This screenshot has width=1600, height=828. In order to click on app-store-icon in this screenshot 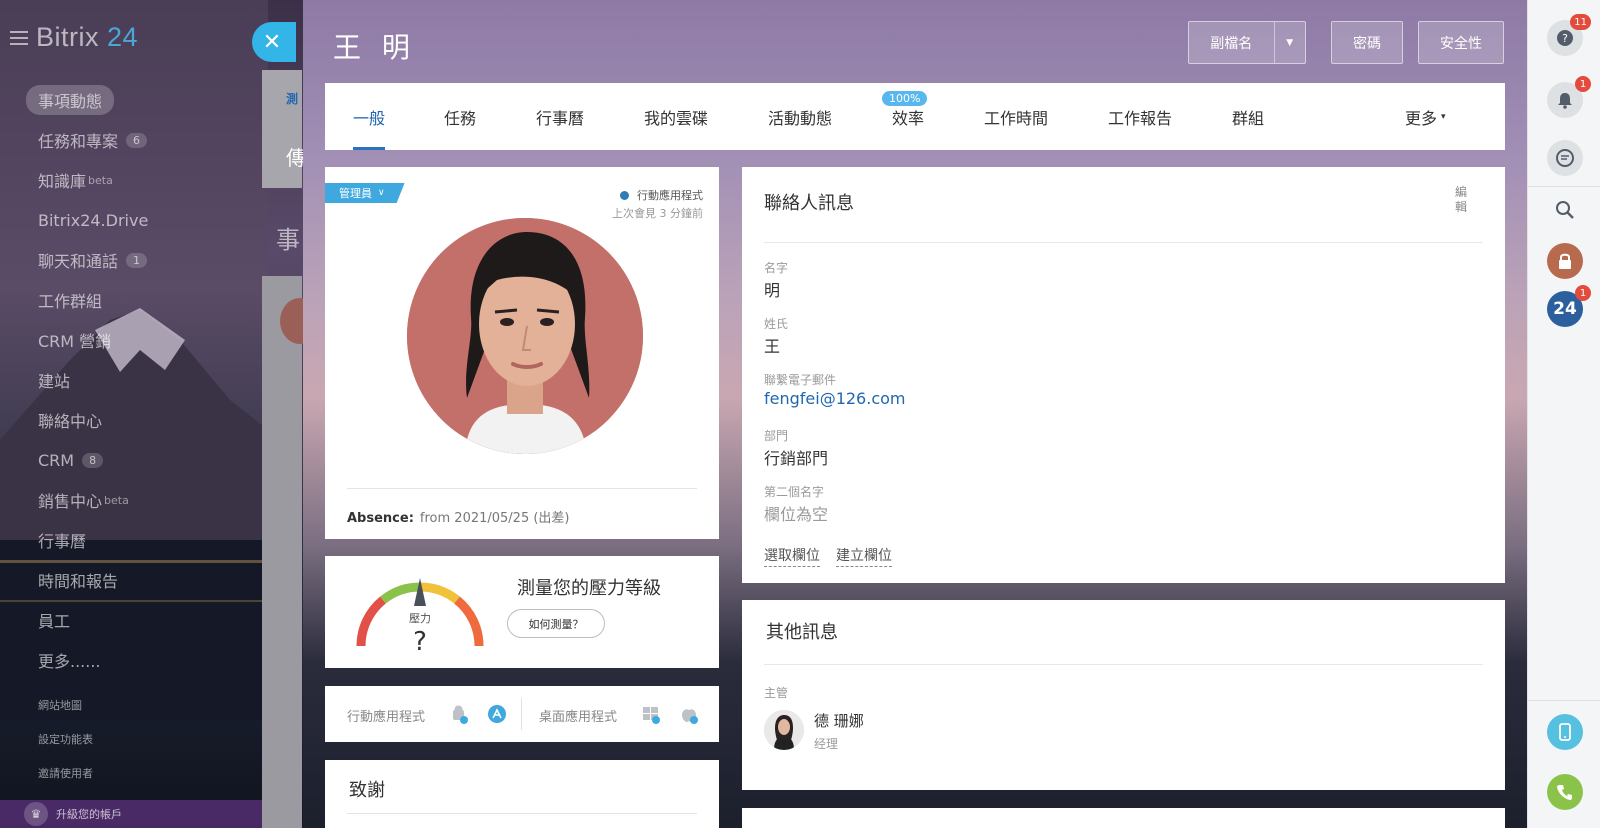, I will do `click(497, 714)`.